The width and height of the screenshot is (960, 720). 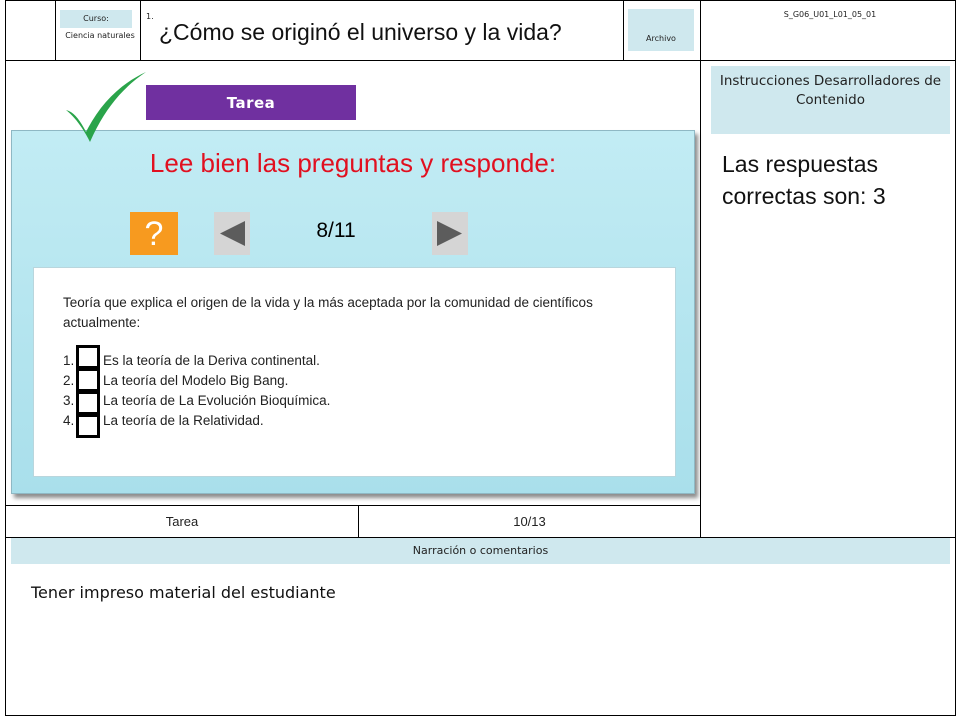 I want to click on option-text: La teoría del Modelo Big Bang., so click(x=196, y=380).